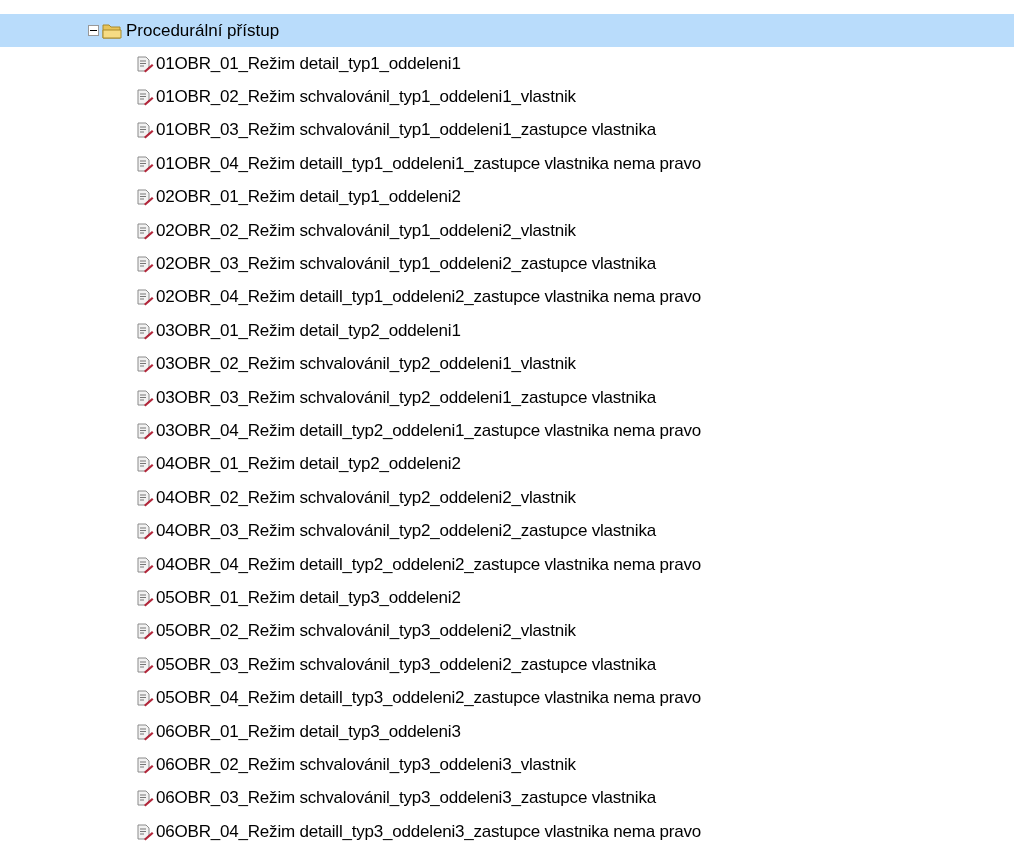  I want to click on tree-item: 01OBR_01_Režim detail_typ1_oddeleni1, so click(308, 63).